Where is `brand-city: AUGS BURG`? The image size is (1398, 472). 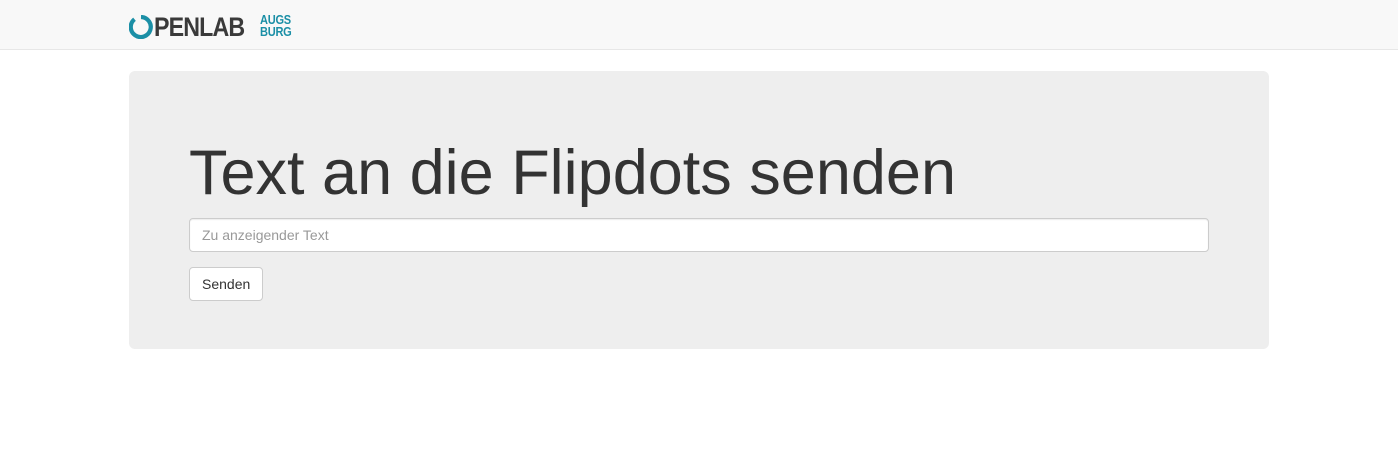 brand-city: AUGS BURG is located at coordinates (278, 26).